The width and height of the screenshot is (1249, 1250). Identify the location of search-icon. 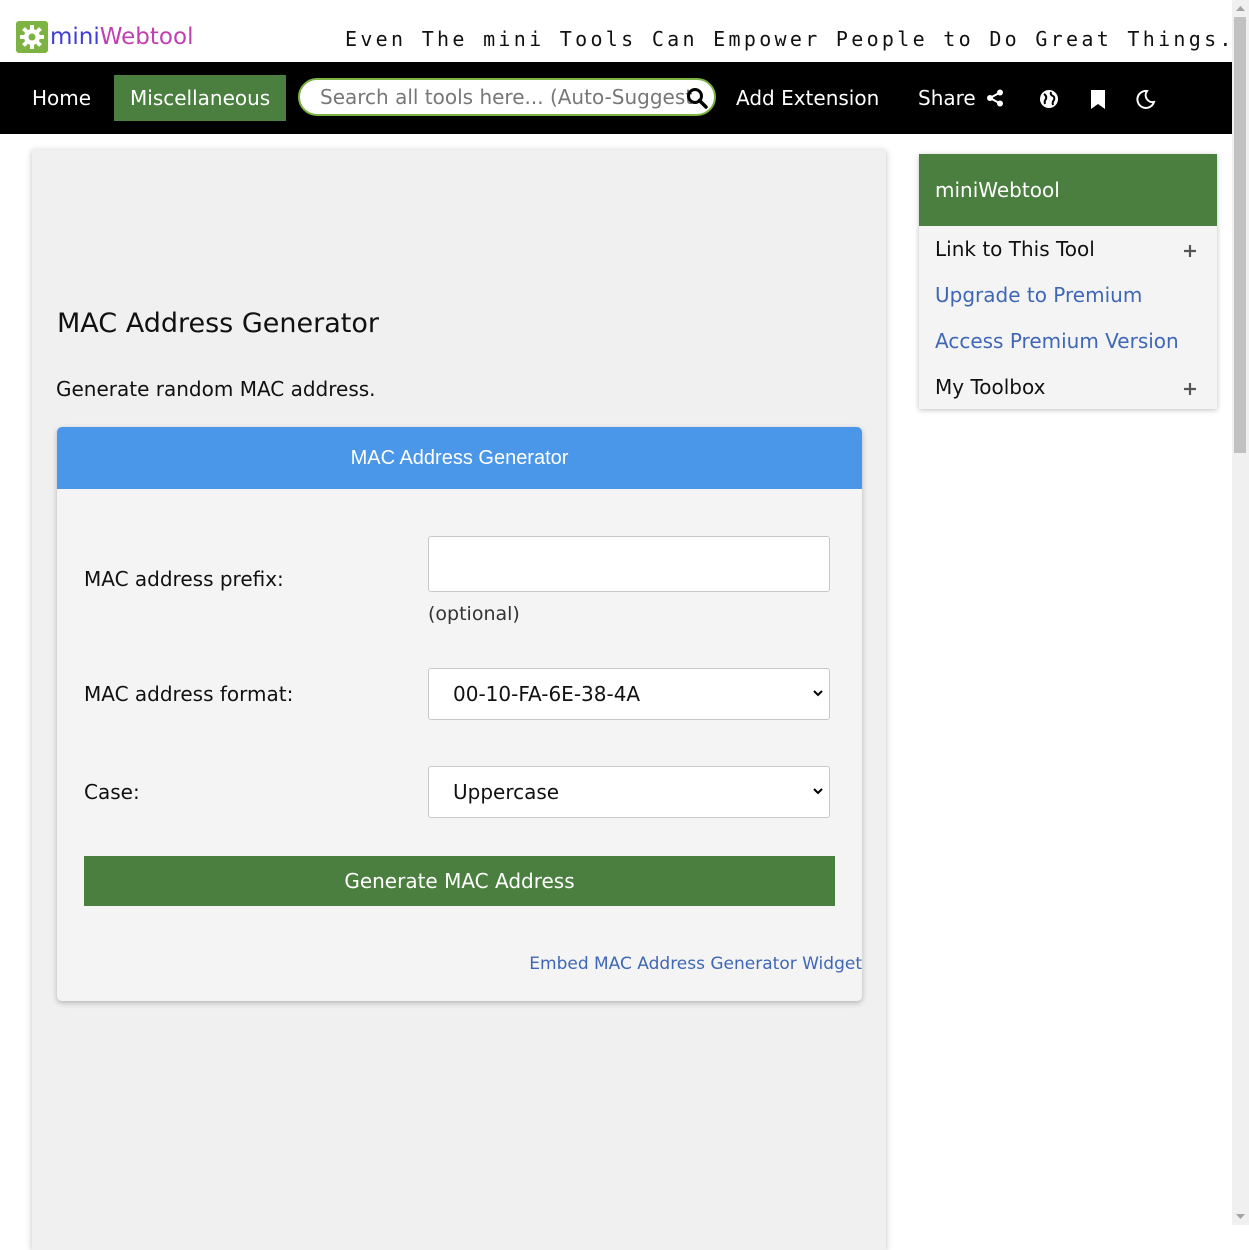
(697, 98).